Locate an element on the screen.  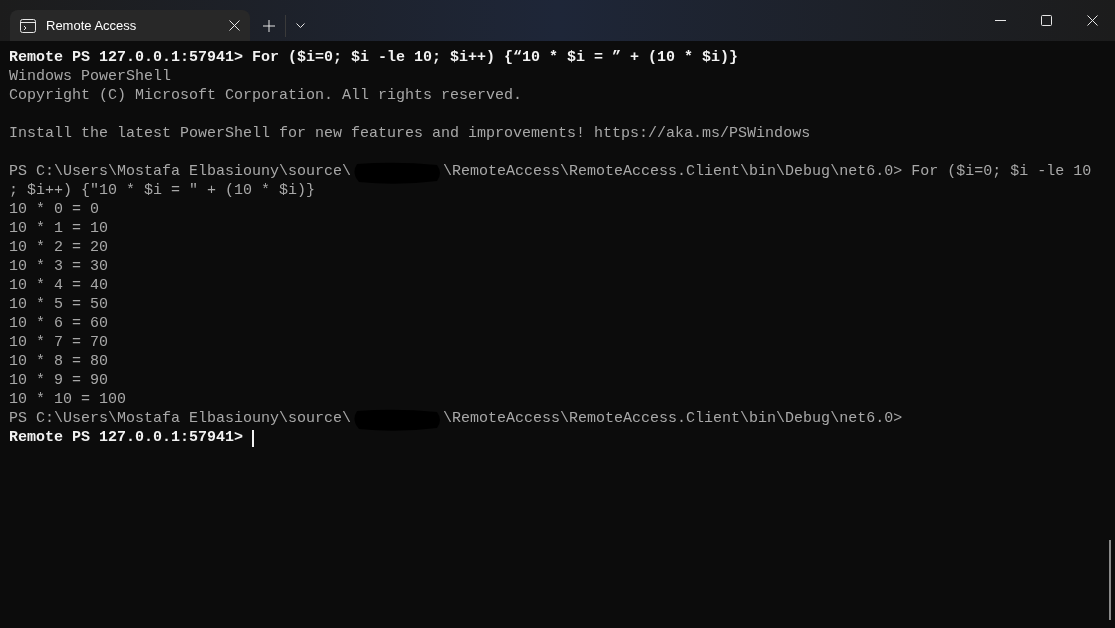
output-line: 10 * 3 = 30 is located at coordinates (59, 267).